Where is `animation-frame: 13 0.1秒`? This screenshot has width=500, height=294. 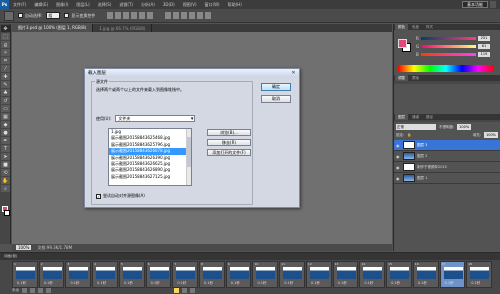
animation-frame: 13 0.1秒 is located at coordinates (345, 274).